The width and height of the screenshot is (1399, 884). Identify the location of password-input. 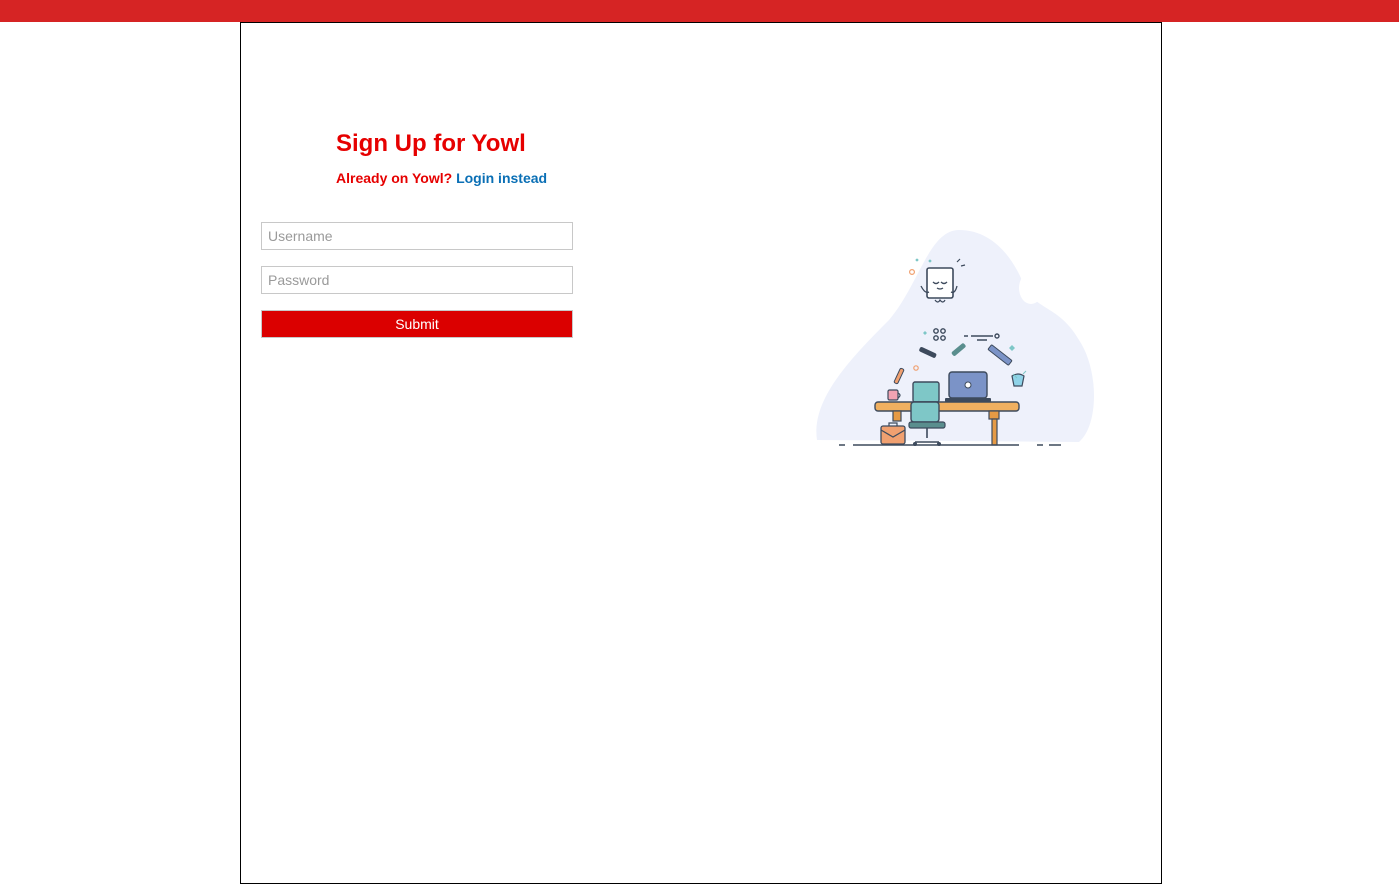
(417, 280).